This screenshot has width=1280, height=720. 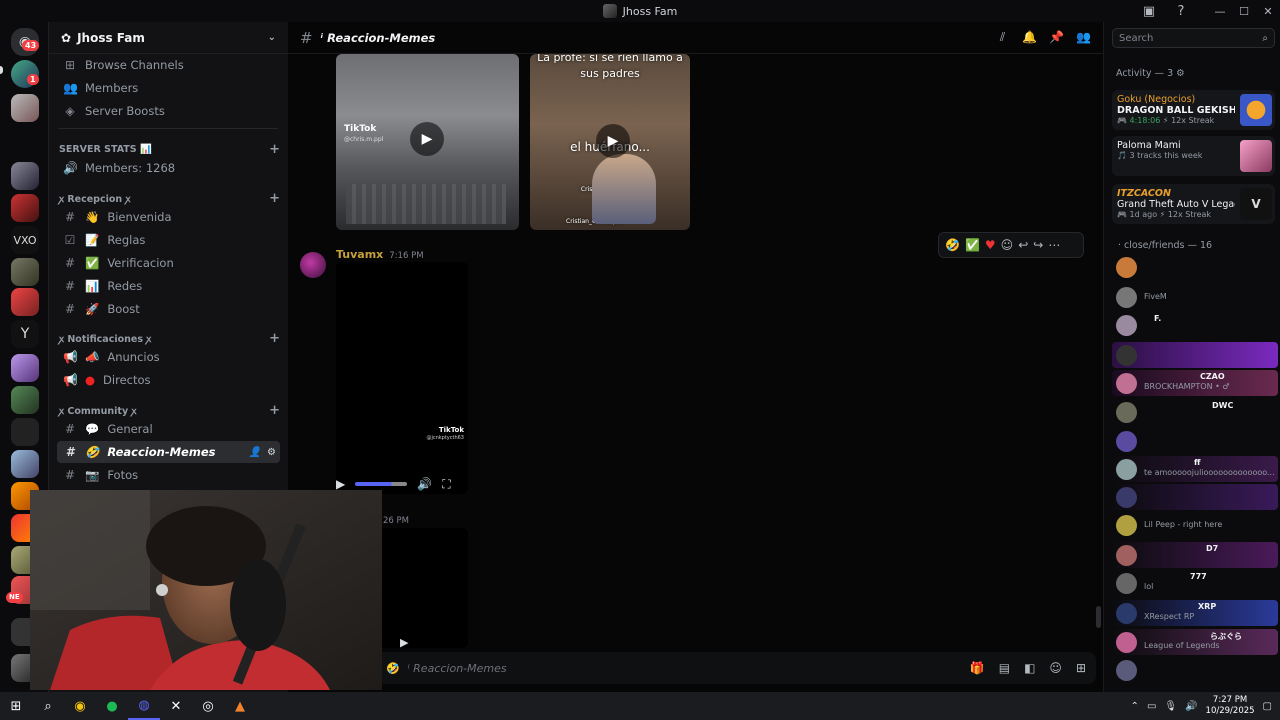 What do you see at coordinates (1180, 73) in the screenshot?
I see `gear-icon: ⚙` at bounding box center [1180, 73].